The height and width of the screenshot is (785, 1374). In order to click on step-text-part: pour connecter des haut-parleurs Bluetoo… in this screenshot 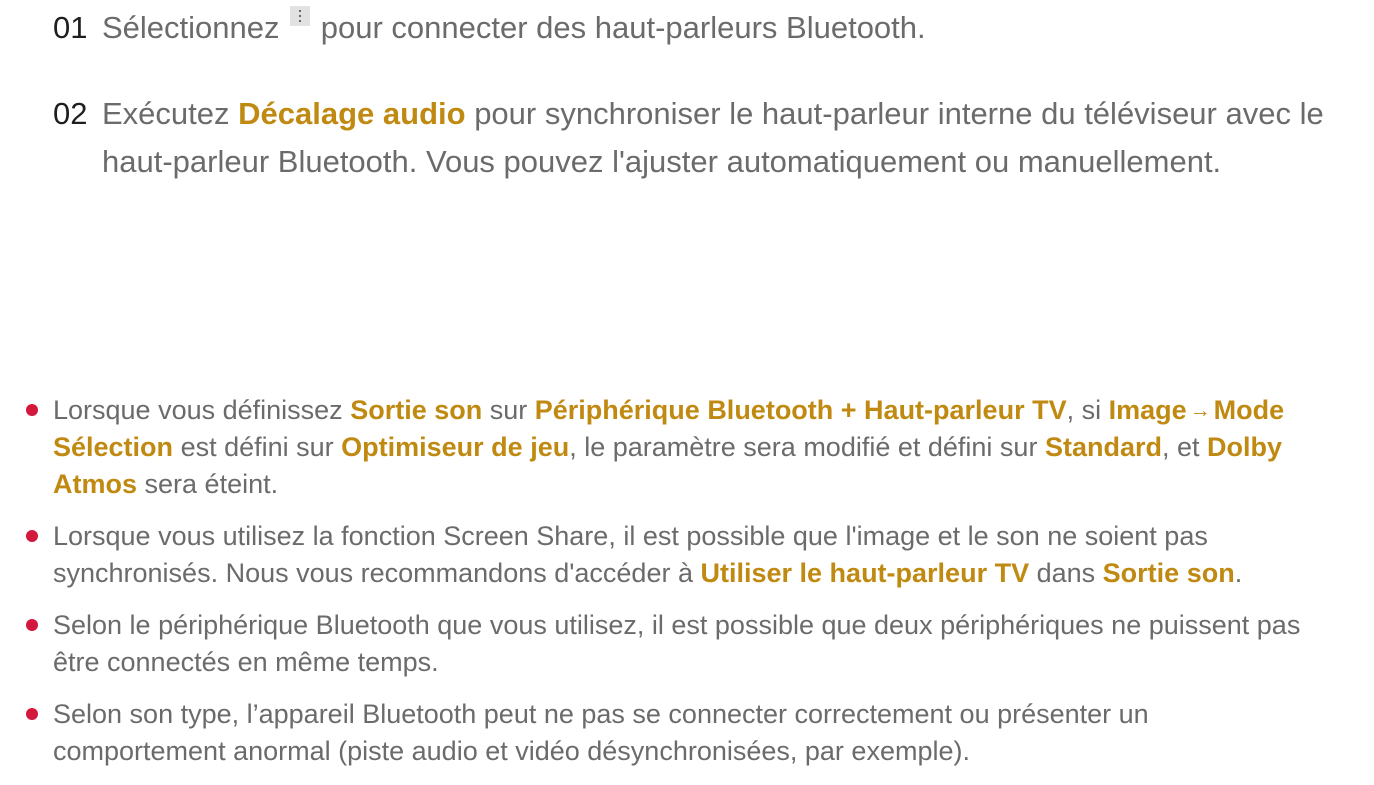, I will do `click(623, 27)`.